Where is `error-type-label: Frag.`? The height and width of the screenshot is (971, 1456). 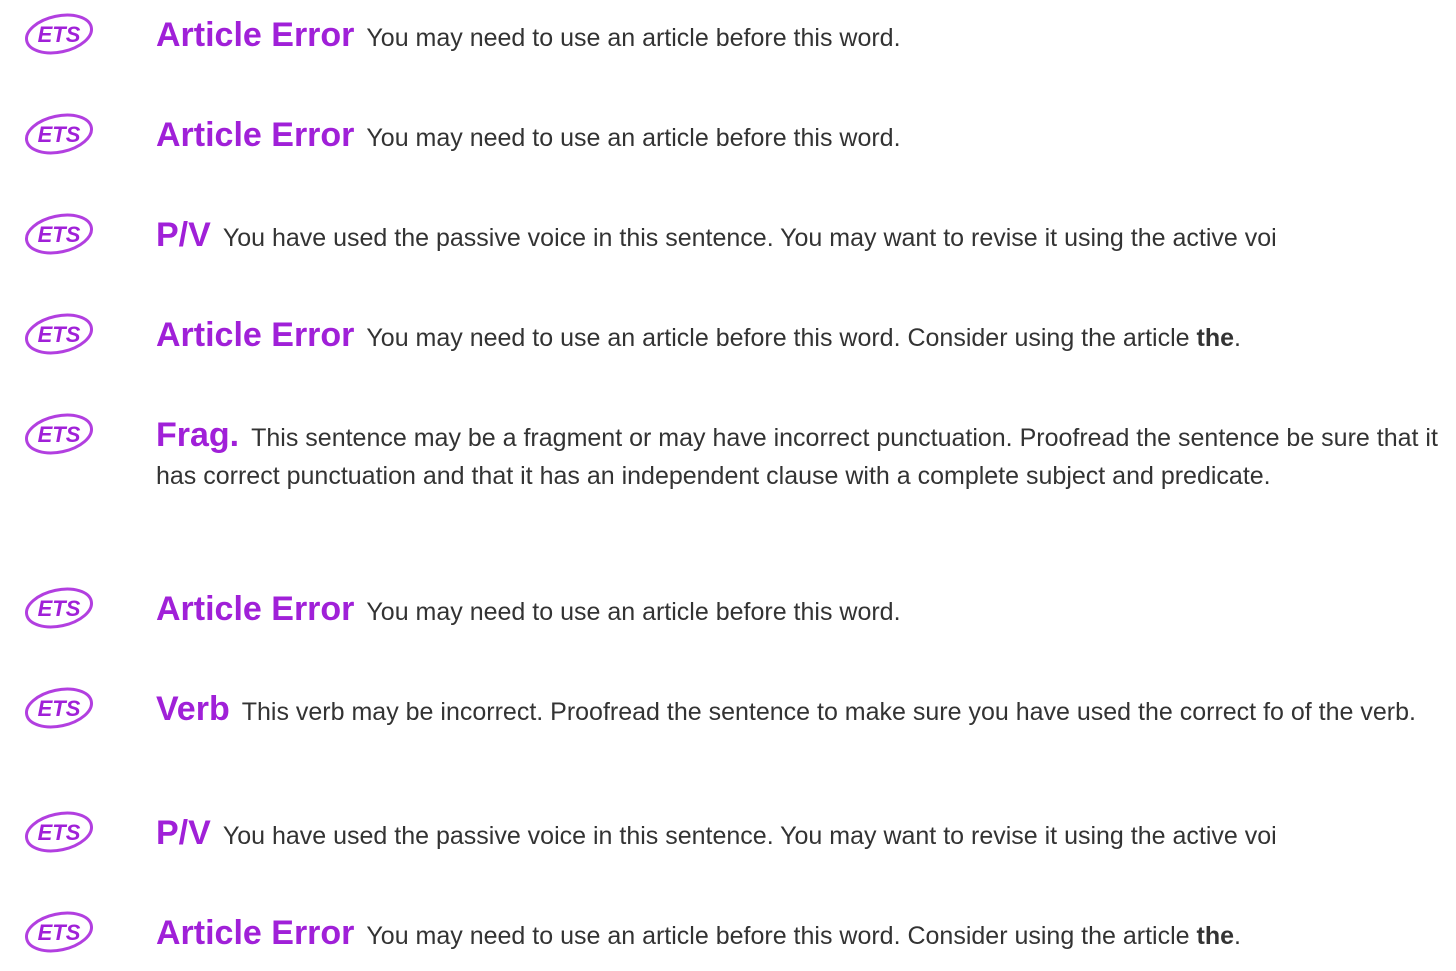 error-type-label: Frag. is located at coordinates (197, 435).